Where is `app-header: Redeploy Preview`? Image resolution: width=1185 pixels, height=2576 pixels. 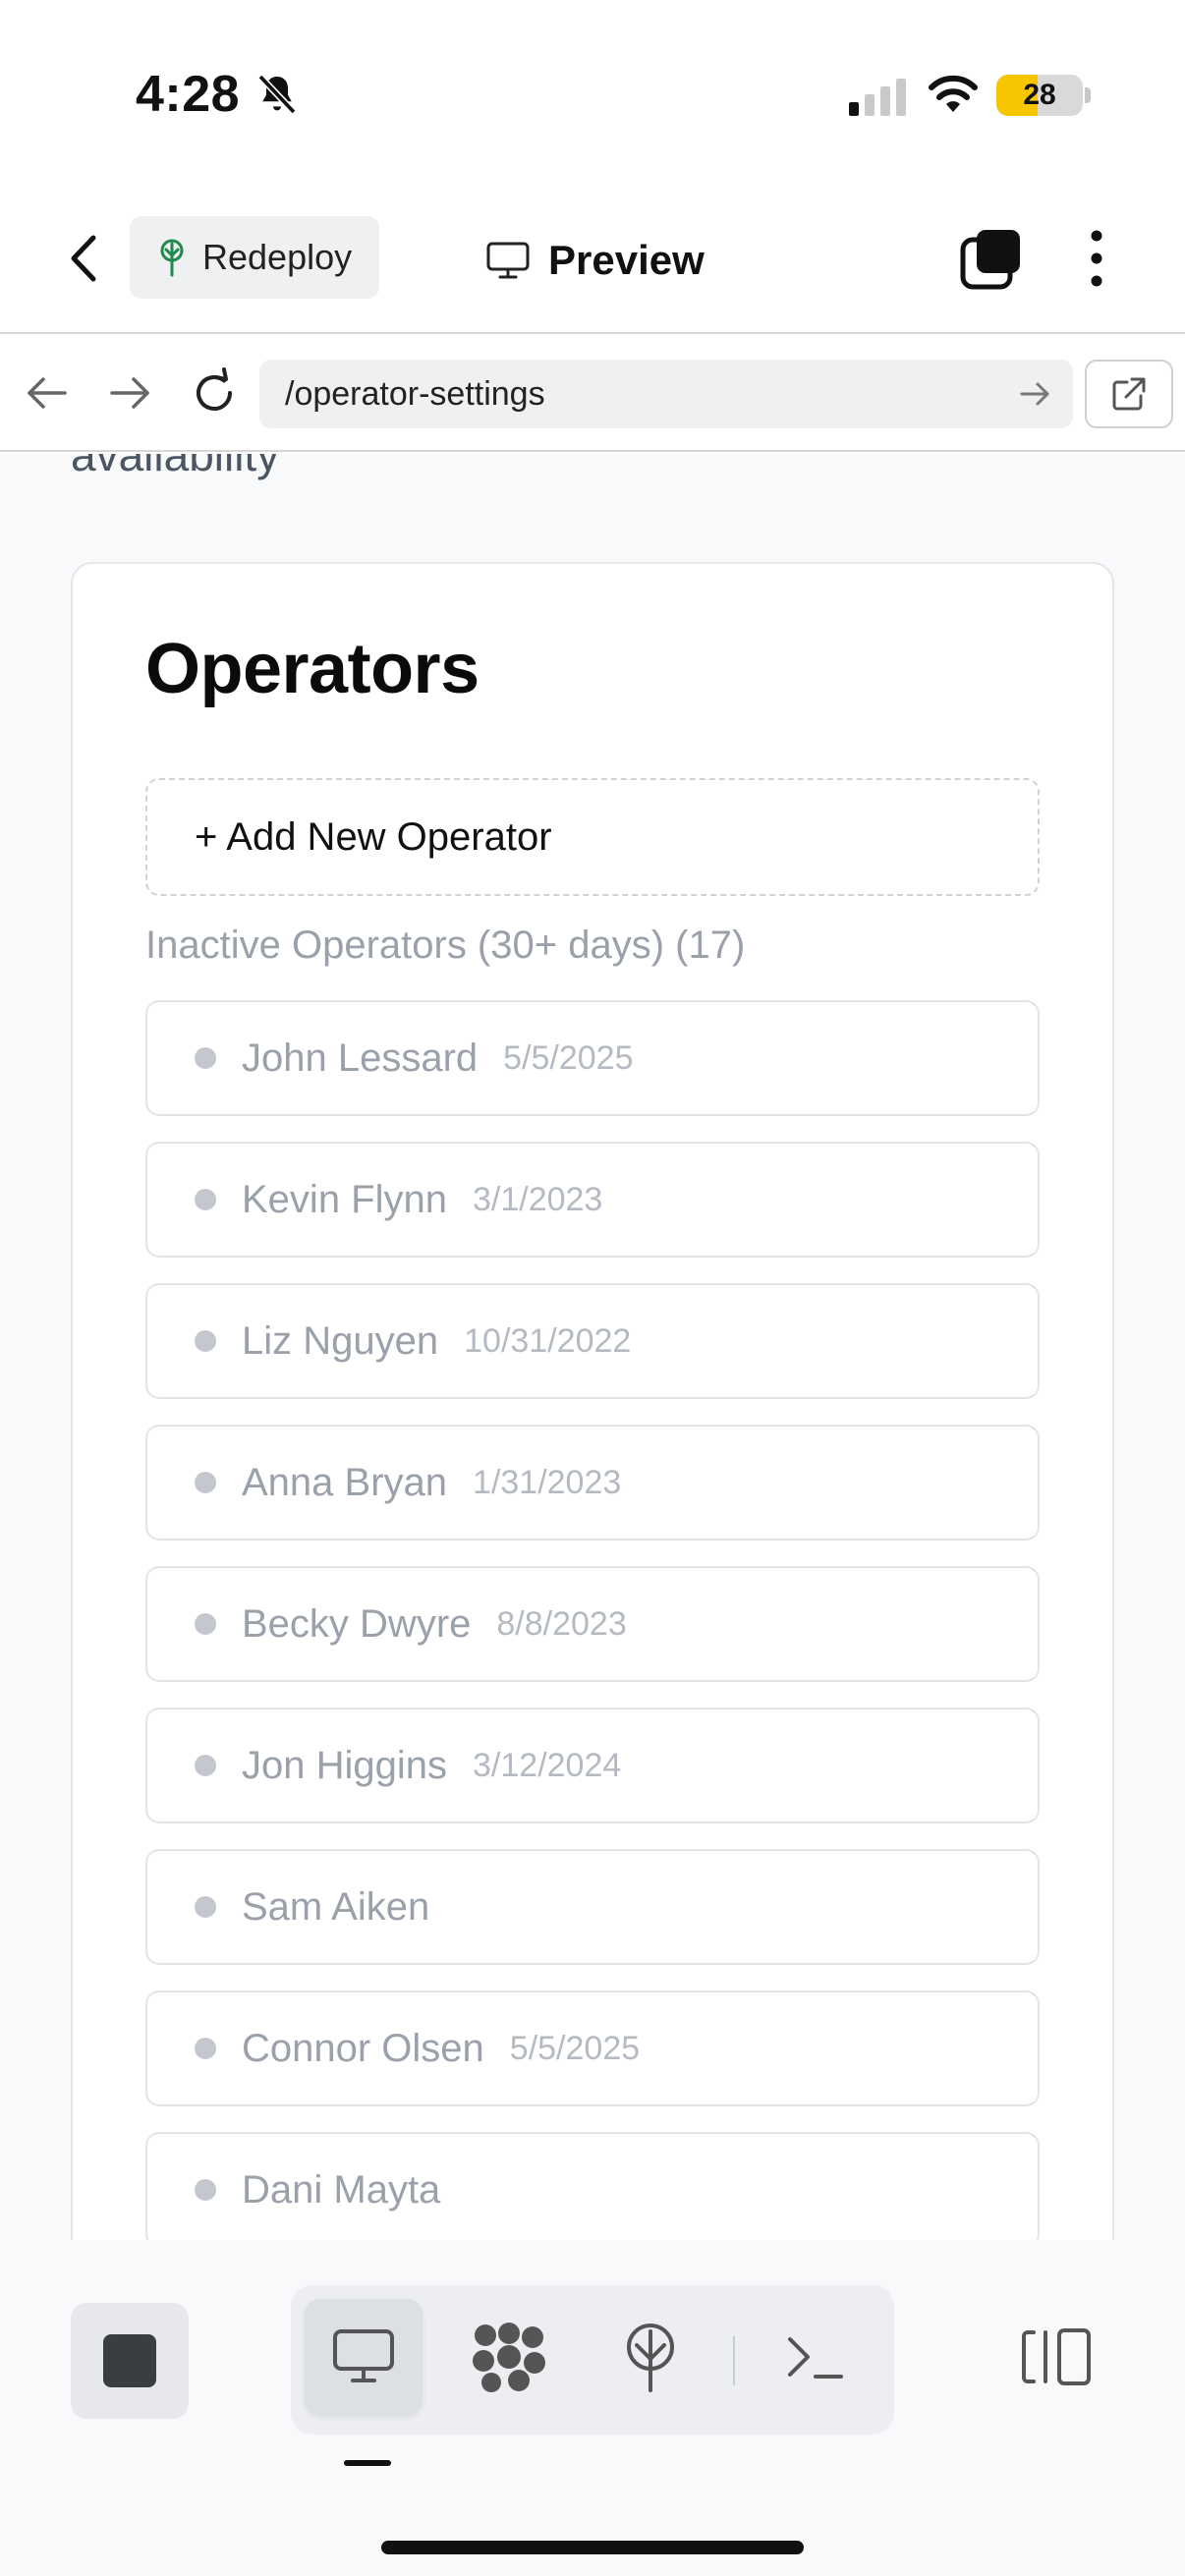 app-header: Redeploy Preview is located at coordinates (592, 260).